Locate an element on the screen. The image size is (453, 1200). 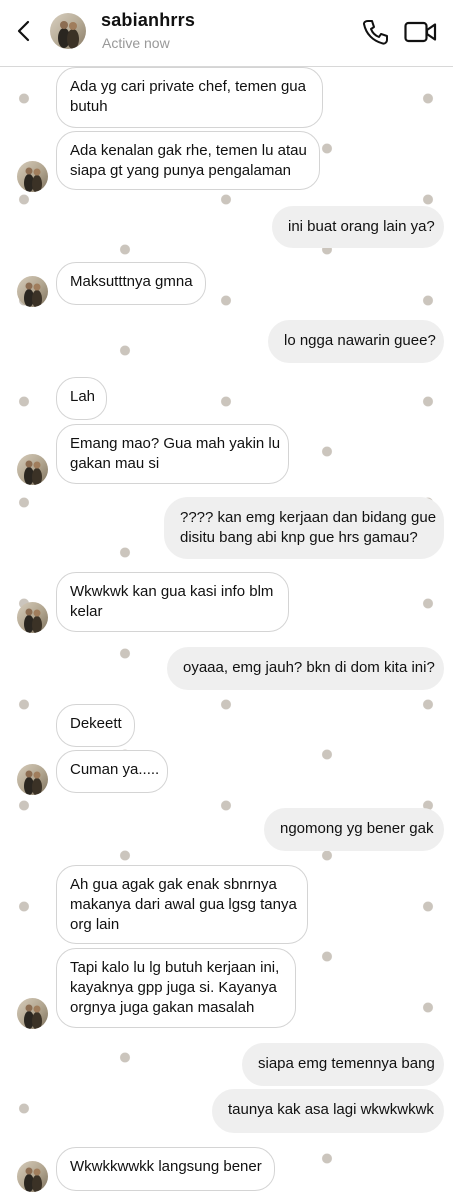
received-message: Wkwkkwwkk langsung bener is located at coordinates (165, 1169).